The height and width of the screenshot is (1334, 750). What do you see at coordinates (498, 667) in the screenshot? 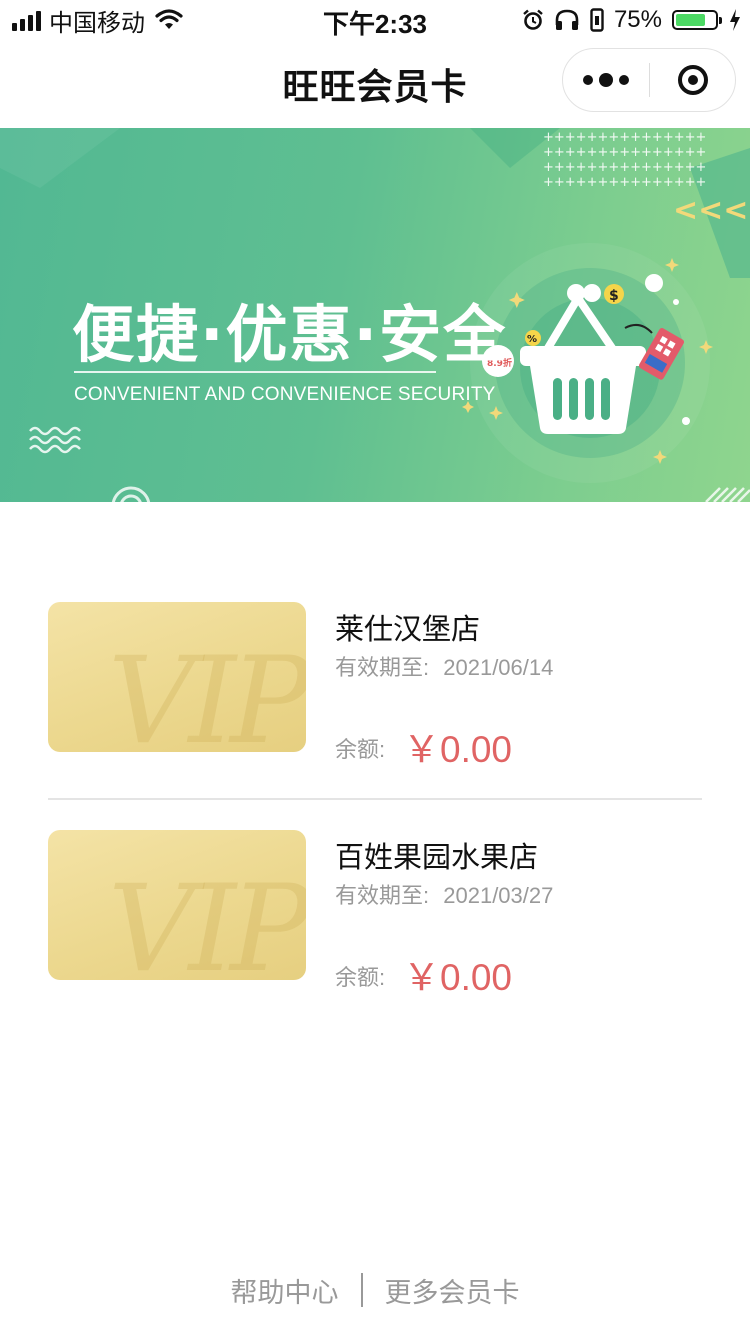
I see `expiry-date: 2021/06/14` at bounding box center [498, 667].